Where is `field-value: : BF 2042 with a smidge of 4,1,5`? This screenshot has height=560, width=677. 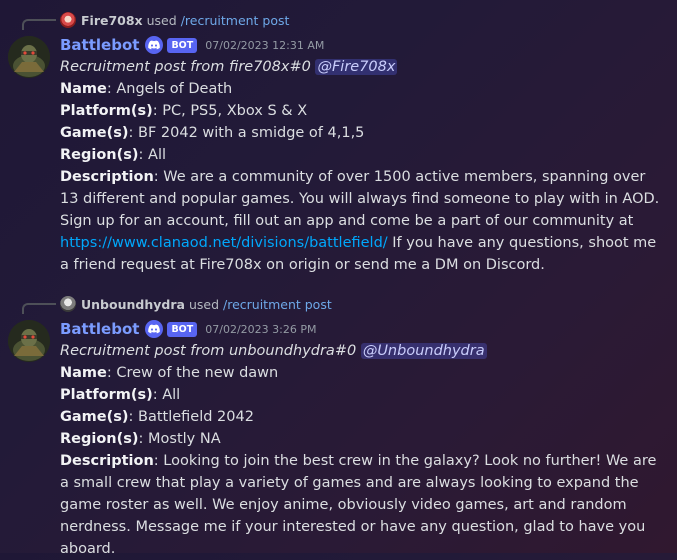 field-value: : BF 2042 with a smidge of 4,1,5 is located at coordinates (246, 133).